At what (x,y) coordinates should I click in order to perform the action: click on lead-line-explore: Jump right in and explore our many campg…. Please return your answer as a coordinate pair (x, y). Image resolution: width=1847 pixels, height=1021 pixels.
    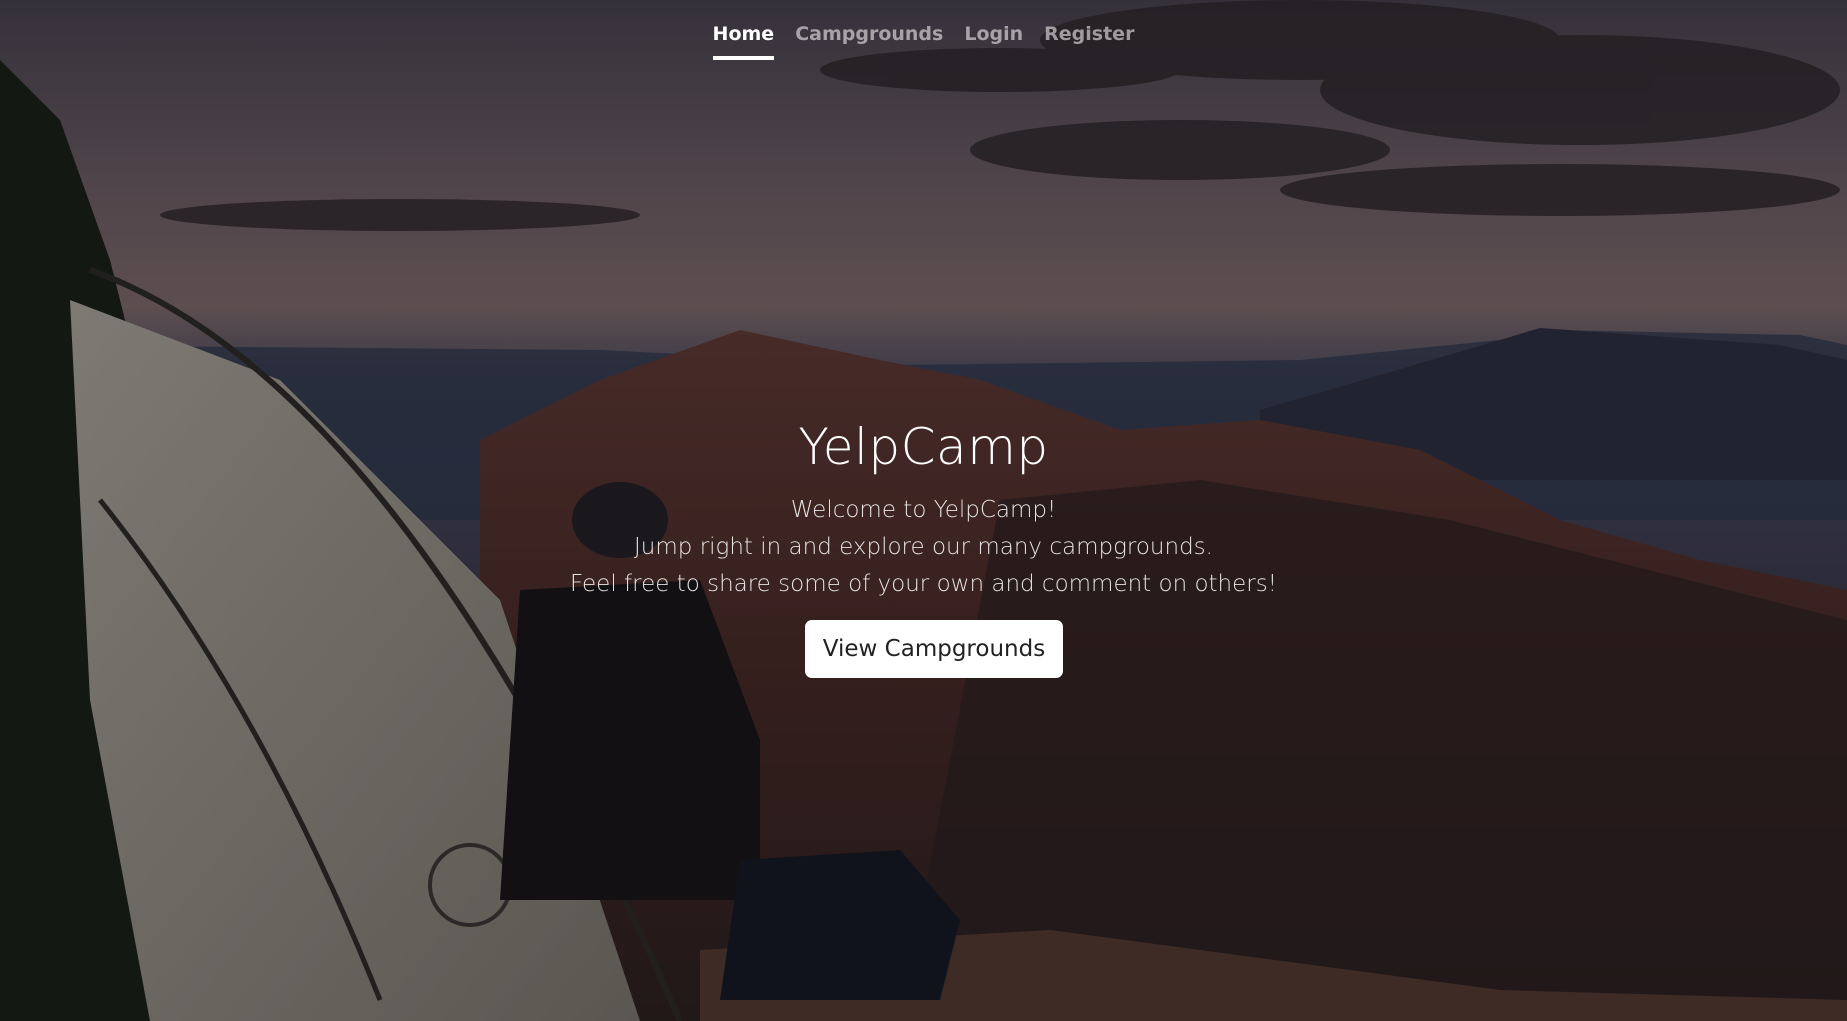
    Looking at the image, I should click on (923, 547).